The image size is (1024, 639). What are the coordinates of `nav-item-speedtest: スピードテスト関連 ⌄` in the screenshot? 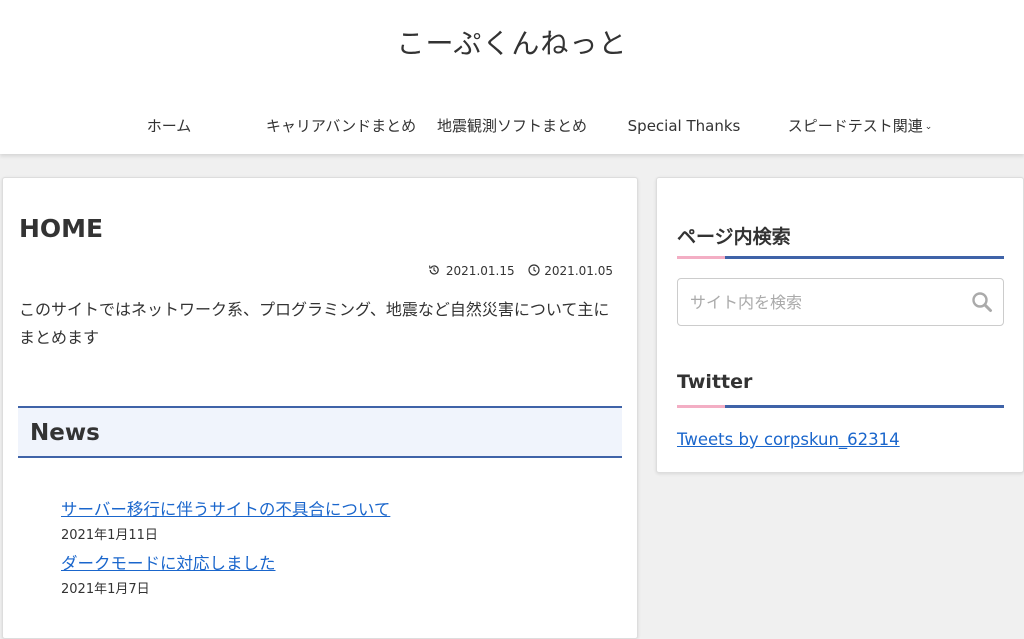 It's located at (860, 126).